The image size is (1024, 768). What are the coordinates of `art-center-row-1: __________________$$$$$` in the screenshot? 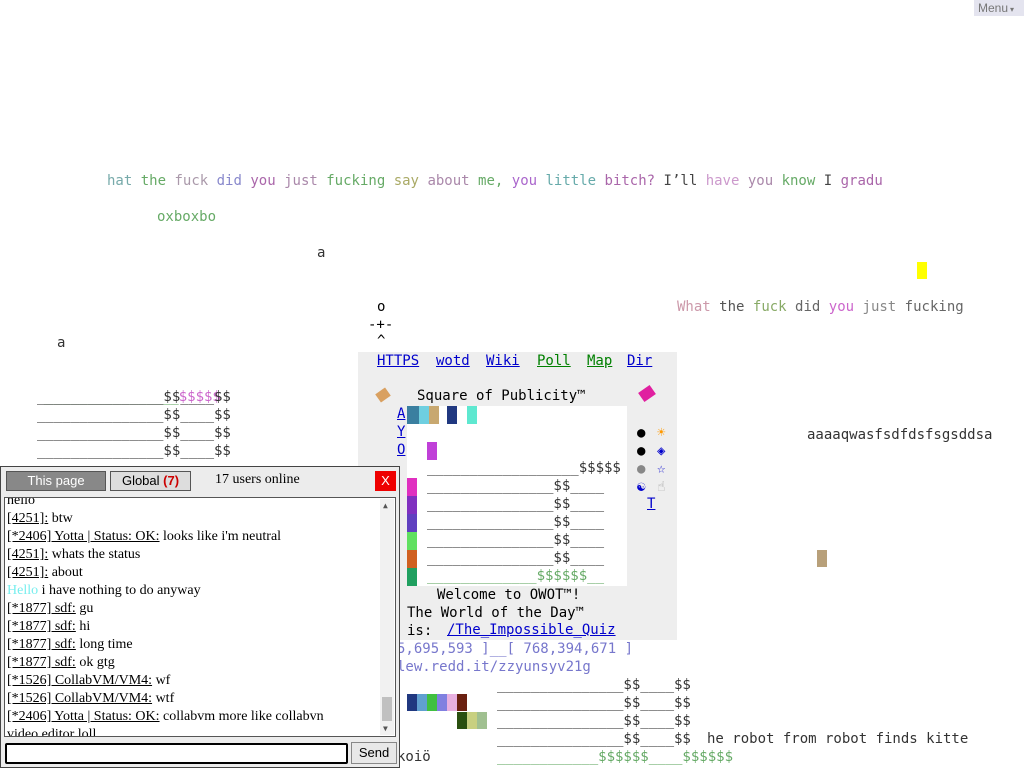 It's located at (524, 468).